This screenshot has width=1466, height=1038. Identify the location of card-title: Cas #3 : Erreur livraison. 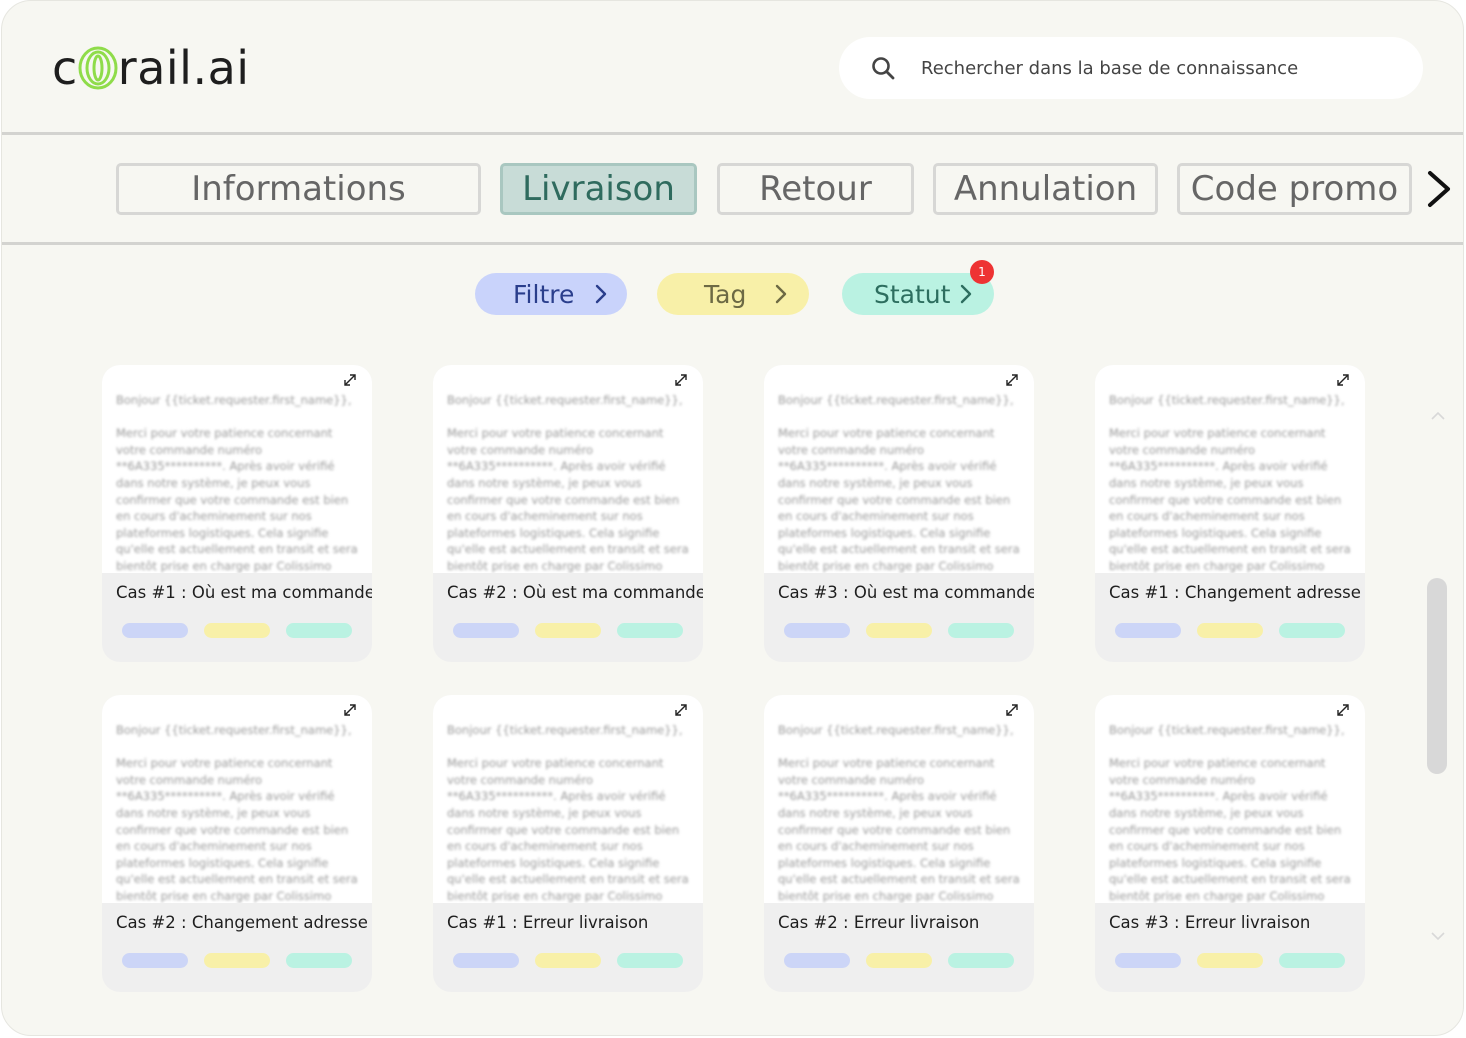
(1210, 922).